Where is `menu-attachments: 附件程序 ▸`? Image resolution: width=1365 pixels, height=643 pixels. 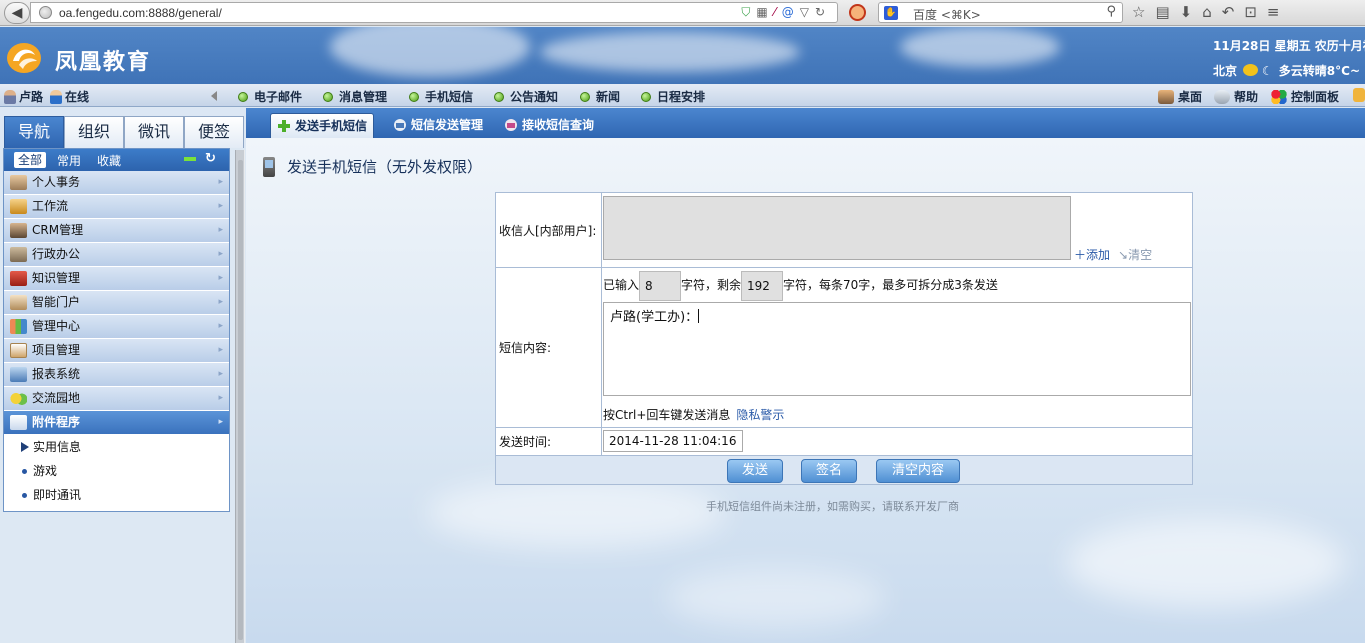
menu-attachments: 附件程序 ▸ is located at coordinates (116, 423).